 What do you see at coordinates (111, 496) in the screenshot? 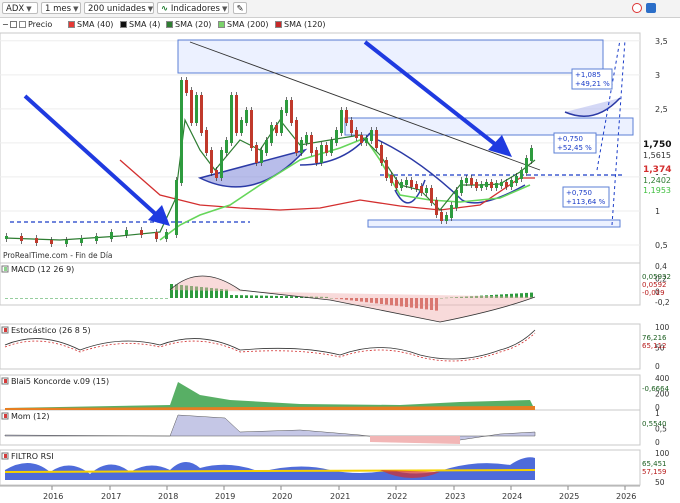
I see `time-tick-label: 2017` at bounding box center [111, 496].